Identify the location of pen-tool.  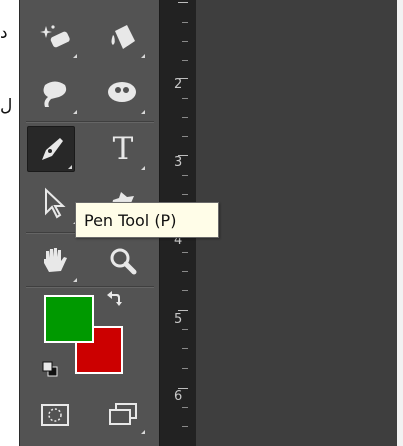
(51, 149).